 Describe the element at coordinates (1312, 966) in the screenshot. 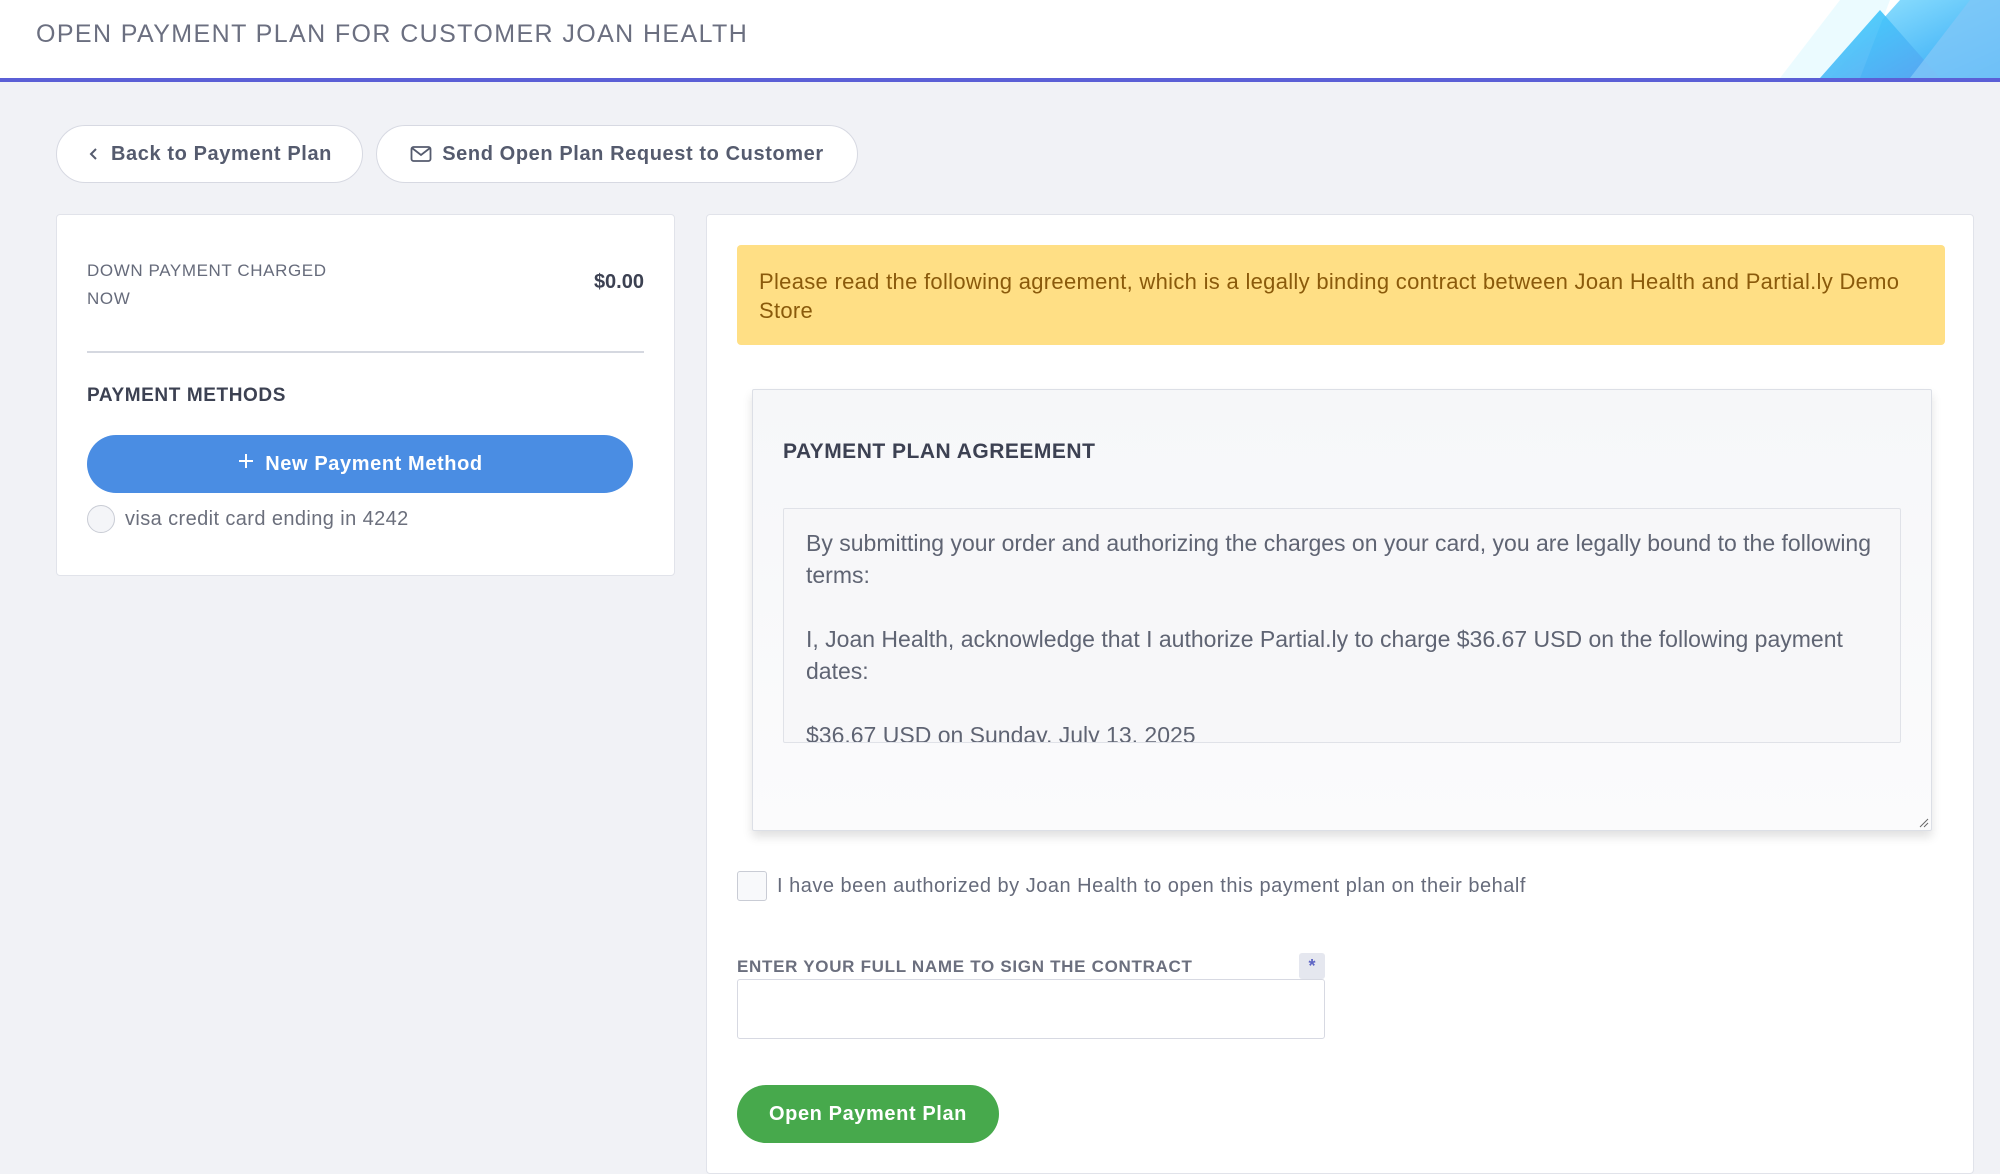

I see `required-marker: *` at that location.